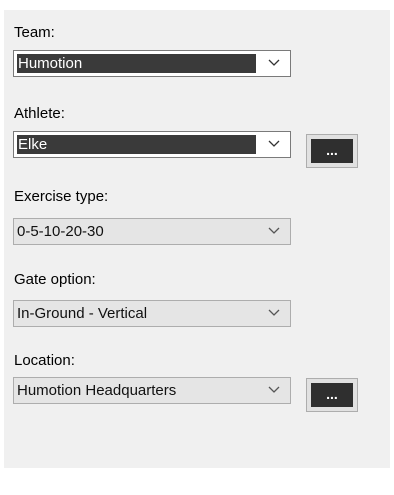 The image size is (394, 495). I want to click on location-dropdown: Humotion Headquarters, so click(152, 390).